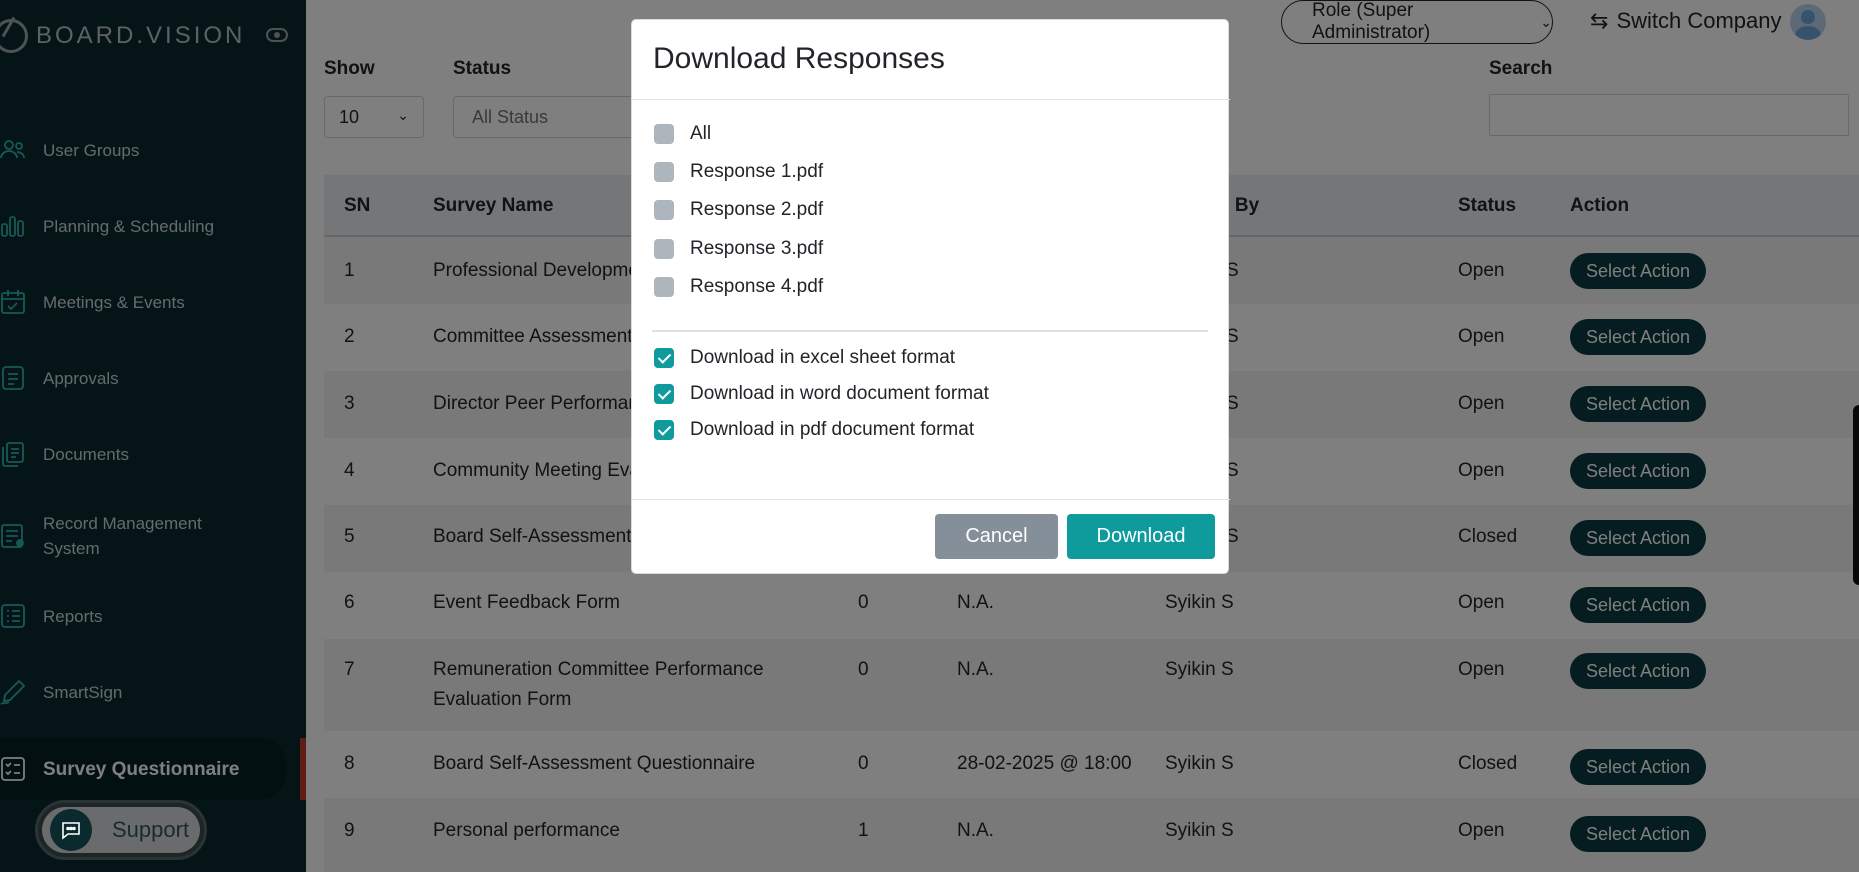 The image size is (1859, 872). I want to click on modal-footer: Cancel Download, so click(931, 537).